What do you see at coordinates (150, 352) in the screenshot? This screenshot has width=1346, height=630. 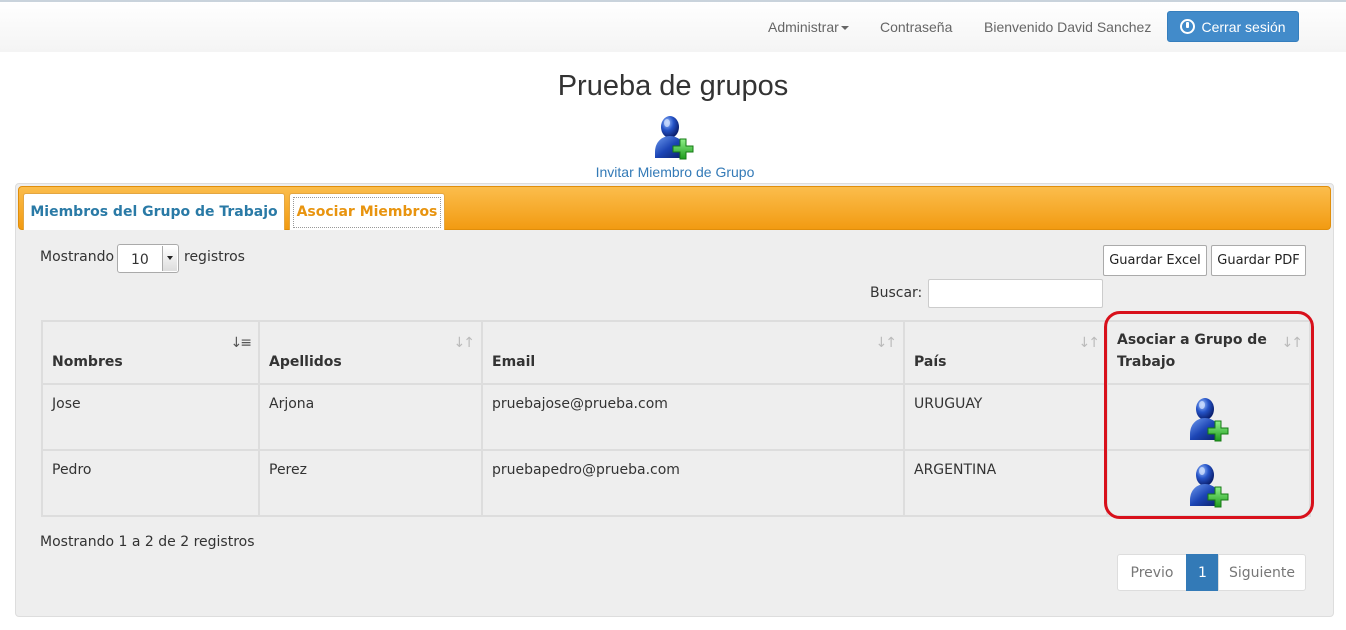 I see `column-header-nombres: ↓≡ Nombres` at bounding box center [150, 352].